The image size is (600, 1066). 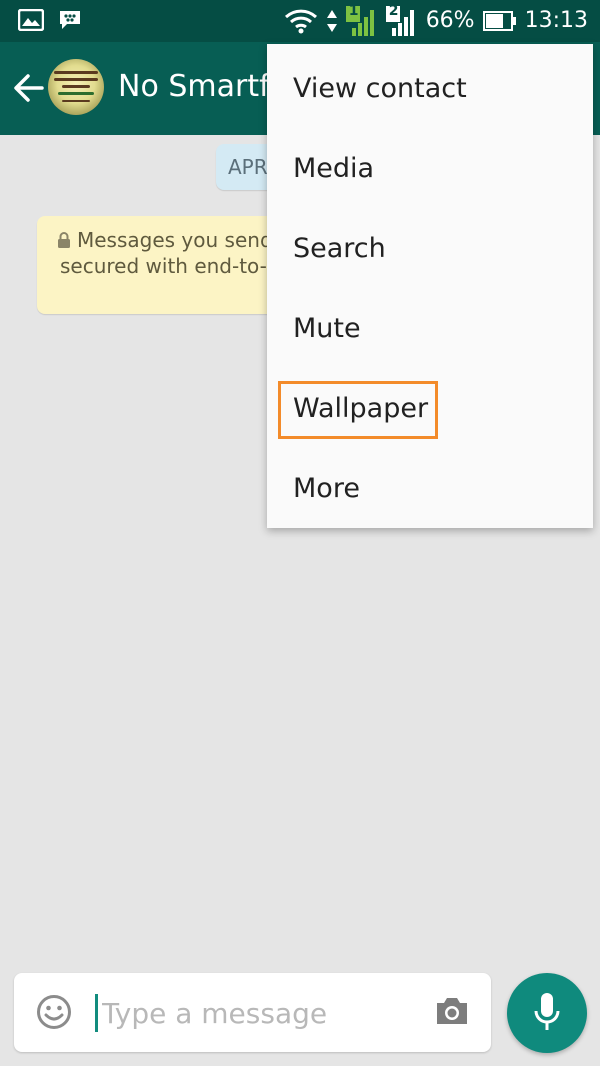 I want to click on status-bar: 1 2 66% 13:13, so click(x=300, y=21).